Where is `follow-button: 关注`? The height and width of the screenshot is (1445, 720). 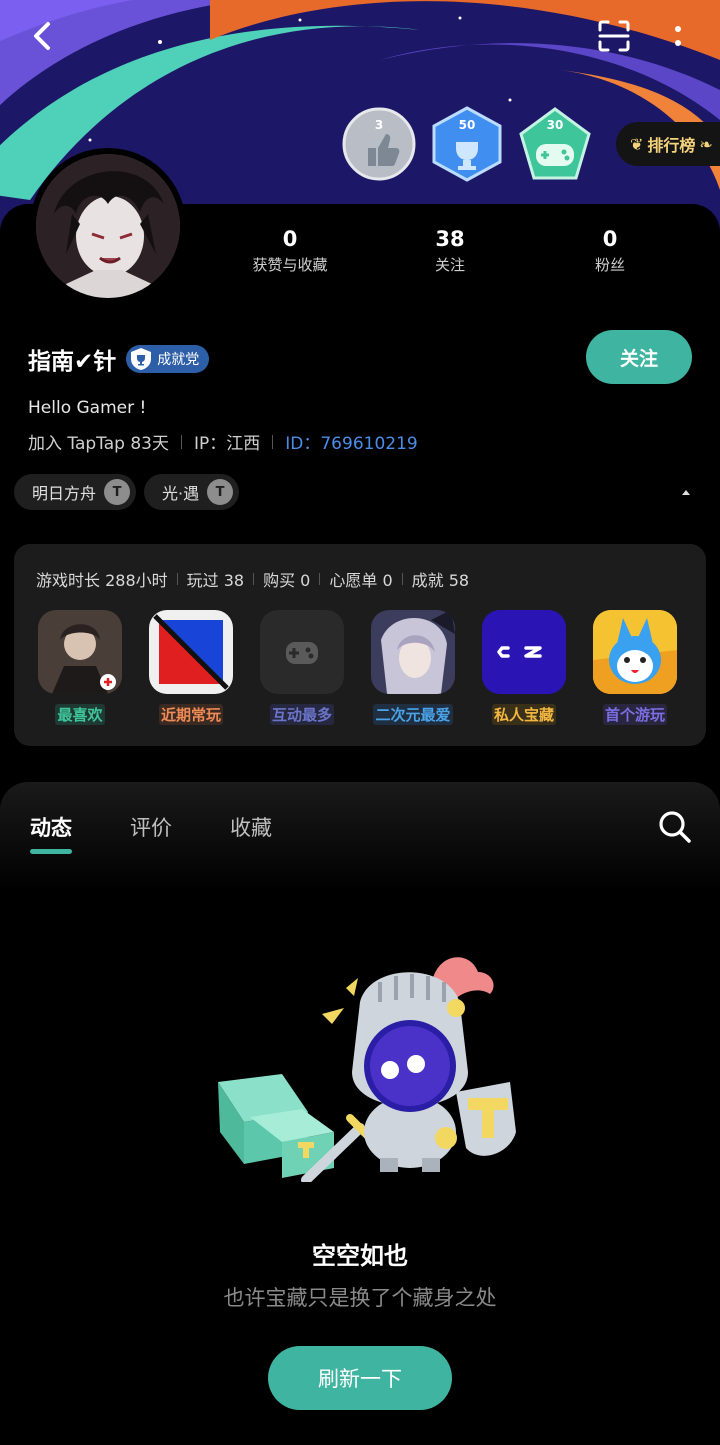
follow-button: 关注 is located at coordinates (639, 357).